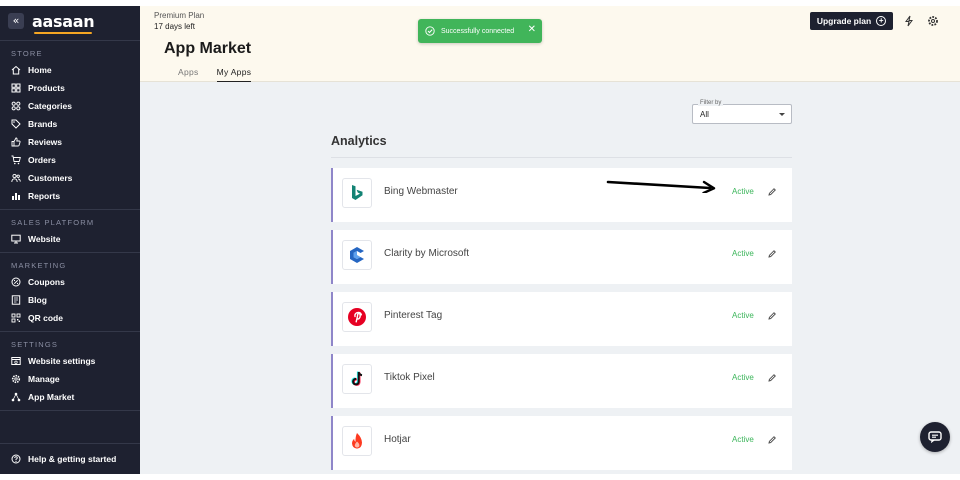  I want to click on clarity-logo, so click(357, 255).